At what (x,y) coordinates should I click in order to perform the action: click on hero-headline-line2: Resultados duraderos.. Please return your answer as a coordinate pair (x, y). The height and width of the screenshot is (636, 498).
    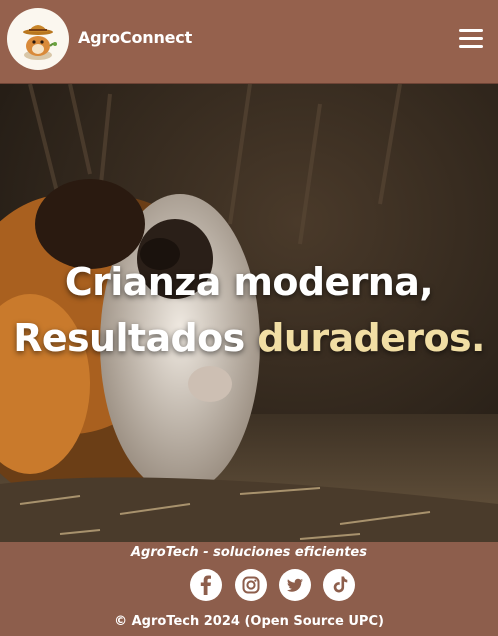
    Looking at the image, I should click on (249, 338).